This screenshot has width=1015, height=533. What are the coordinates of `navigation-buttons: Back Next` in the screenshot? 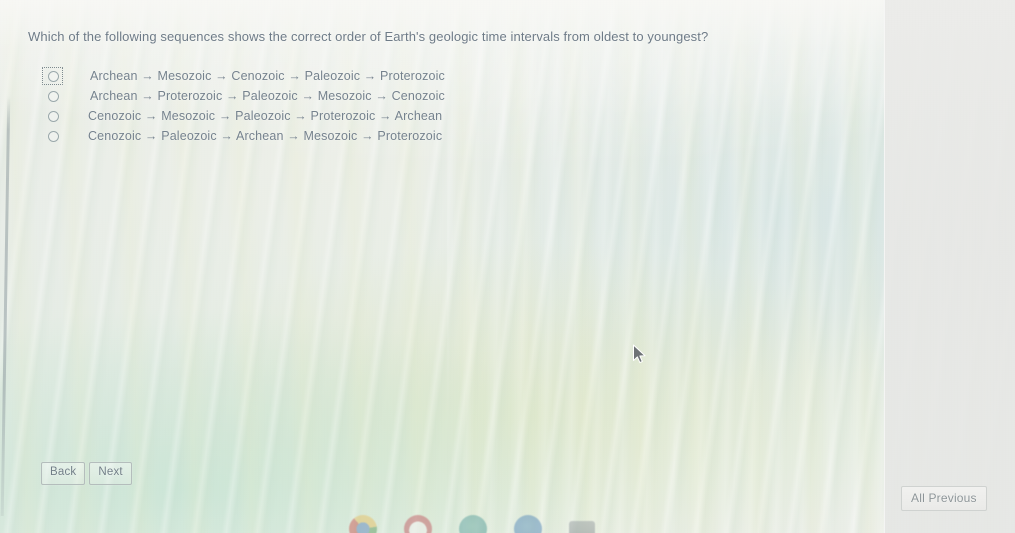 It's located at (86, 473).